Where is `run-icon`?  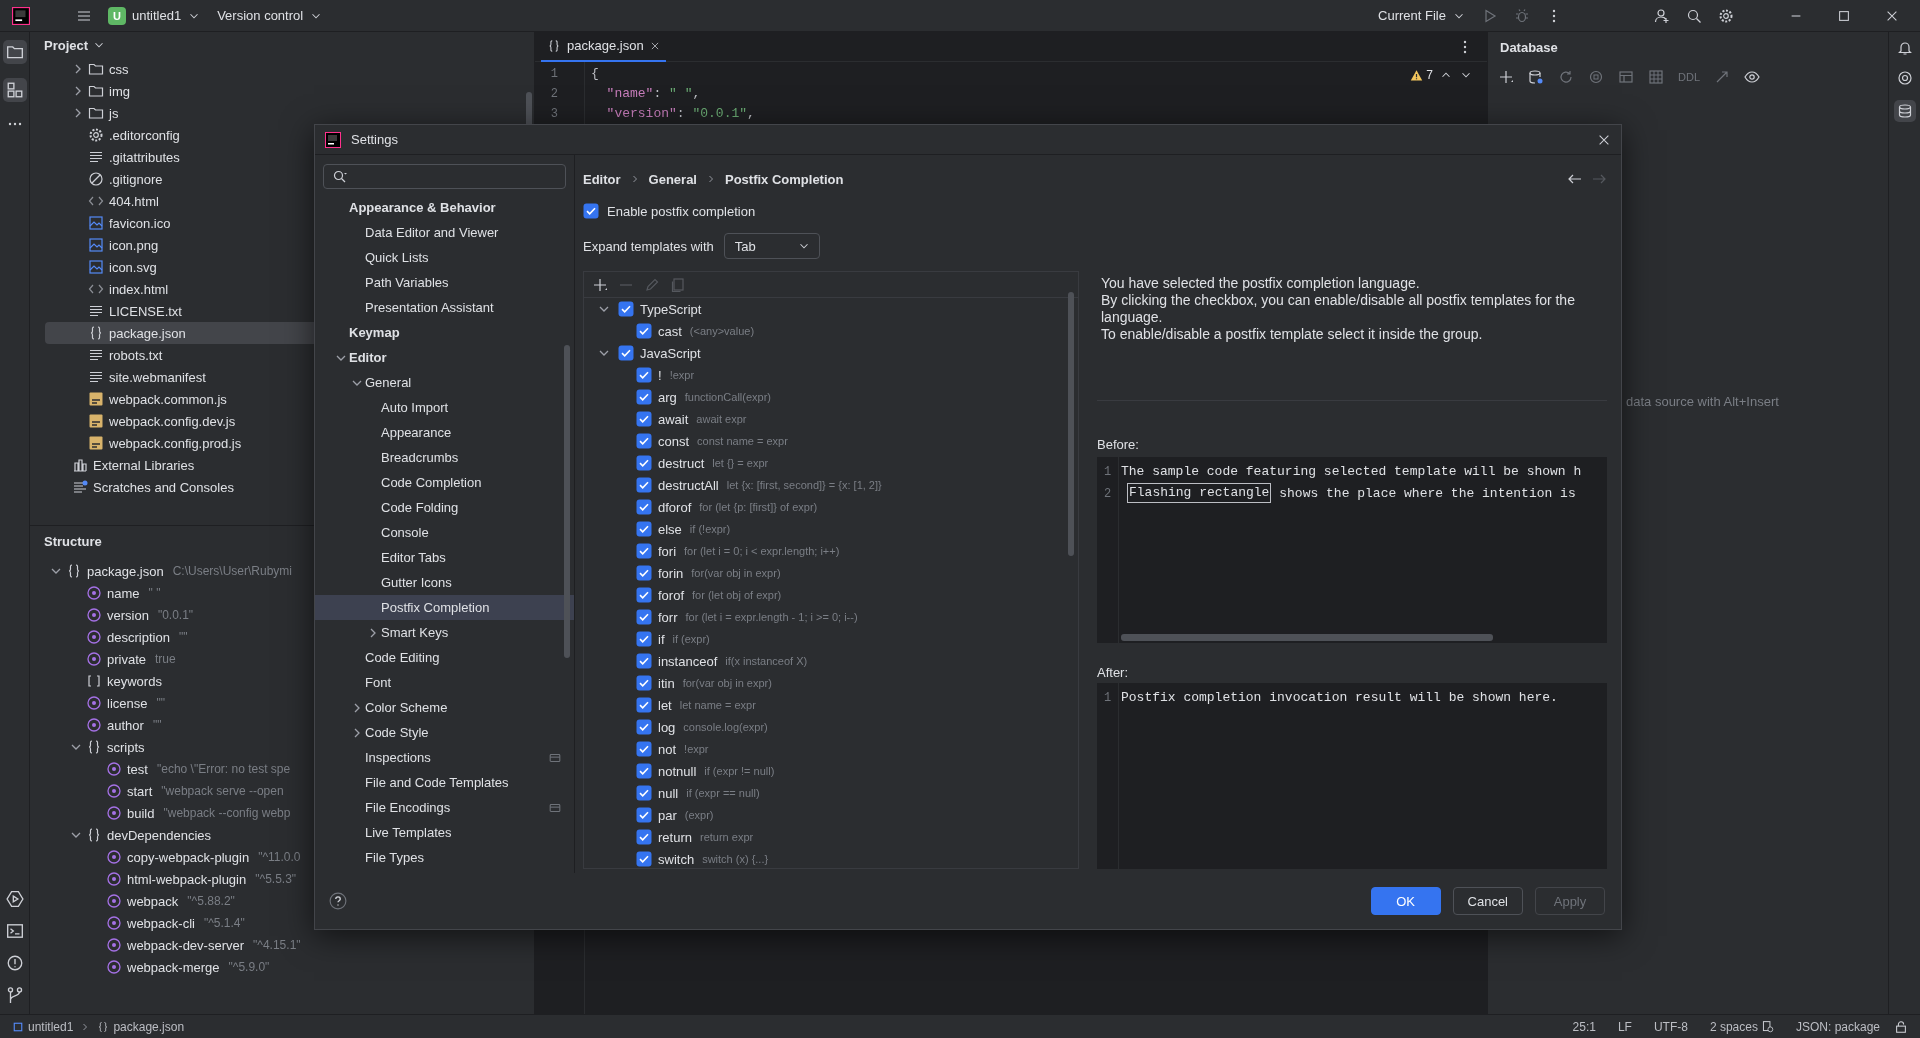
run-icon is located at coordinates (14, 899).